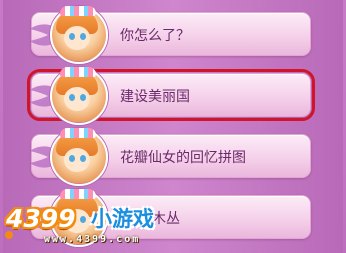  What do you see at coordinates (155, 36) in the screenshot?
I see `dialog-option-label: 你怎么了？` at bounding box center [155, 36].